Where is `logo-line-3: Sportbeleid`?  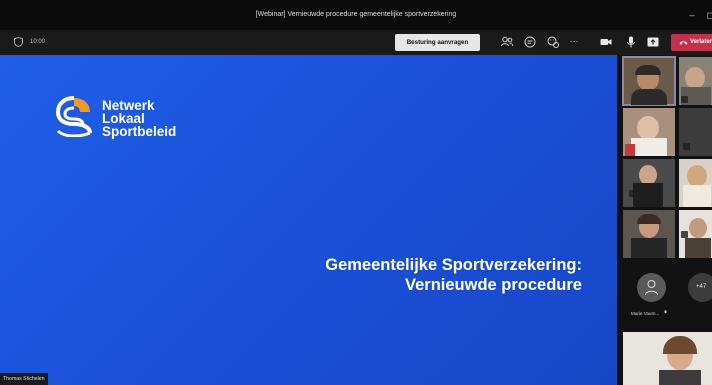 logo-line-3: Sportbeleid is located at coordinates (139, 131).